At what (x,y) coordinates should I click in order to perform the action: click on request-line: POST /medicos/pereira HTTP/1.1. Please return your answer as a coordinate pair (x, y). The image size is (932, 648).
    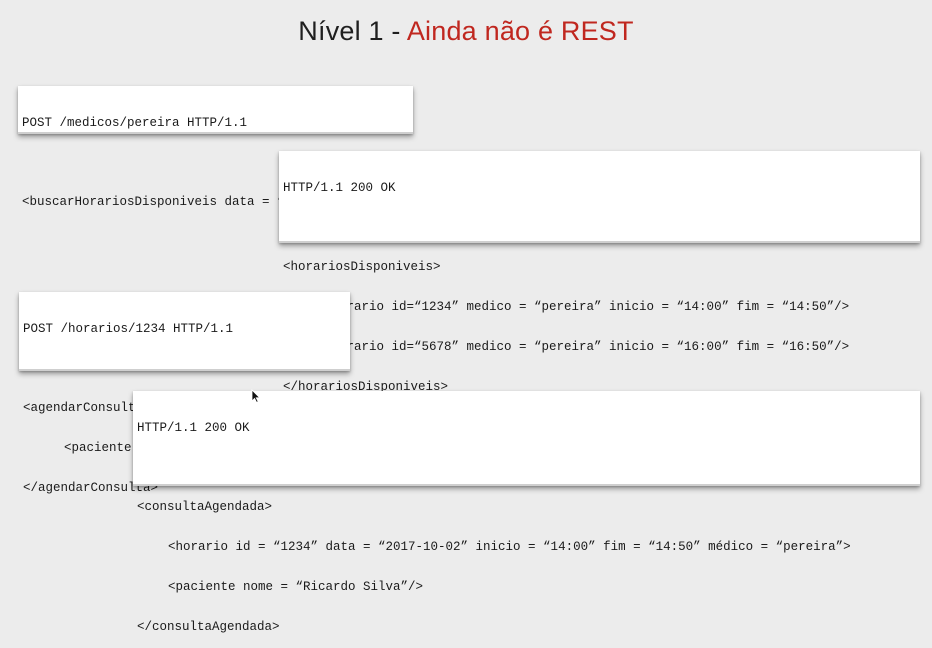
    Looking at the image, I should click on (135, 122).